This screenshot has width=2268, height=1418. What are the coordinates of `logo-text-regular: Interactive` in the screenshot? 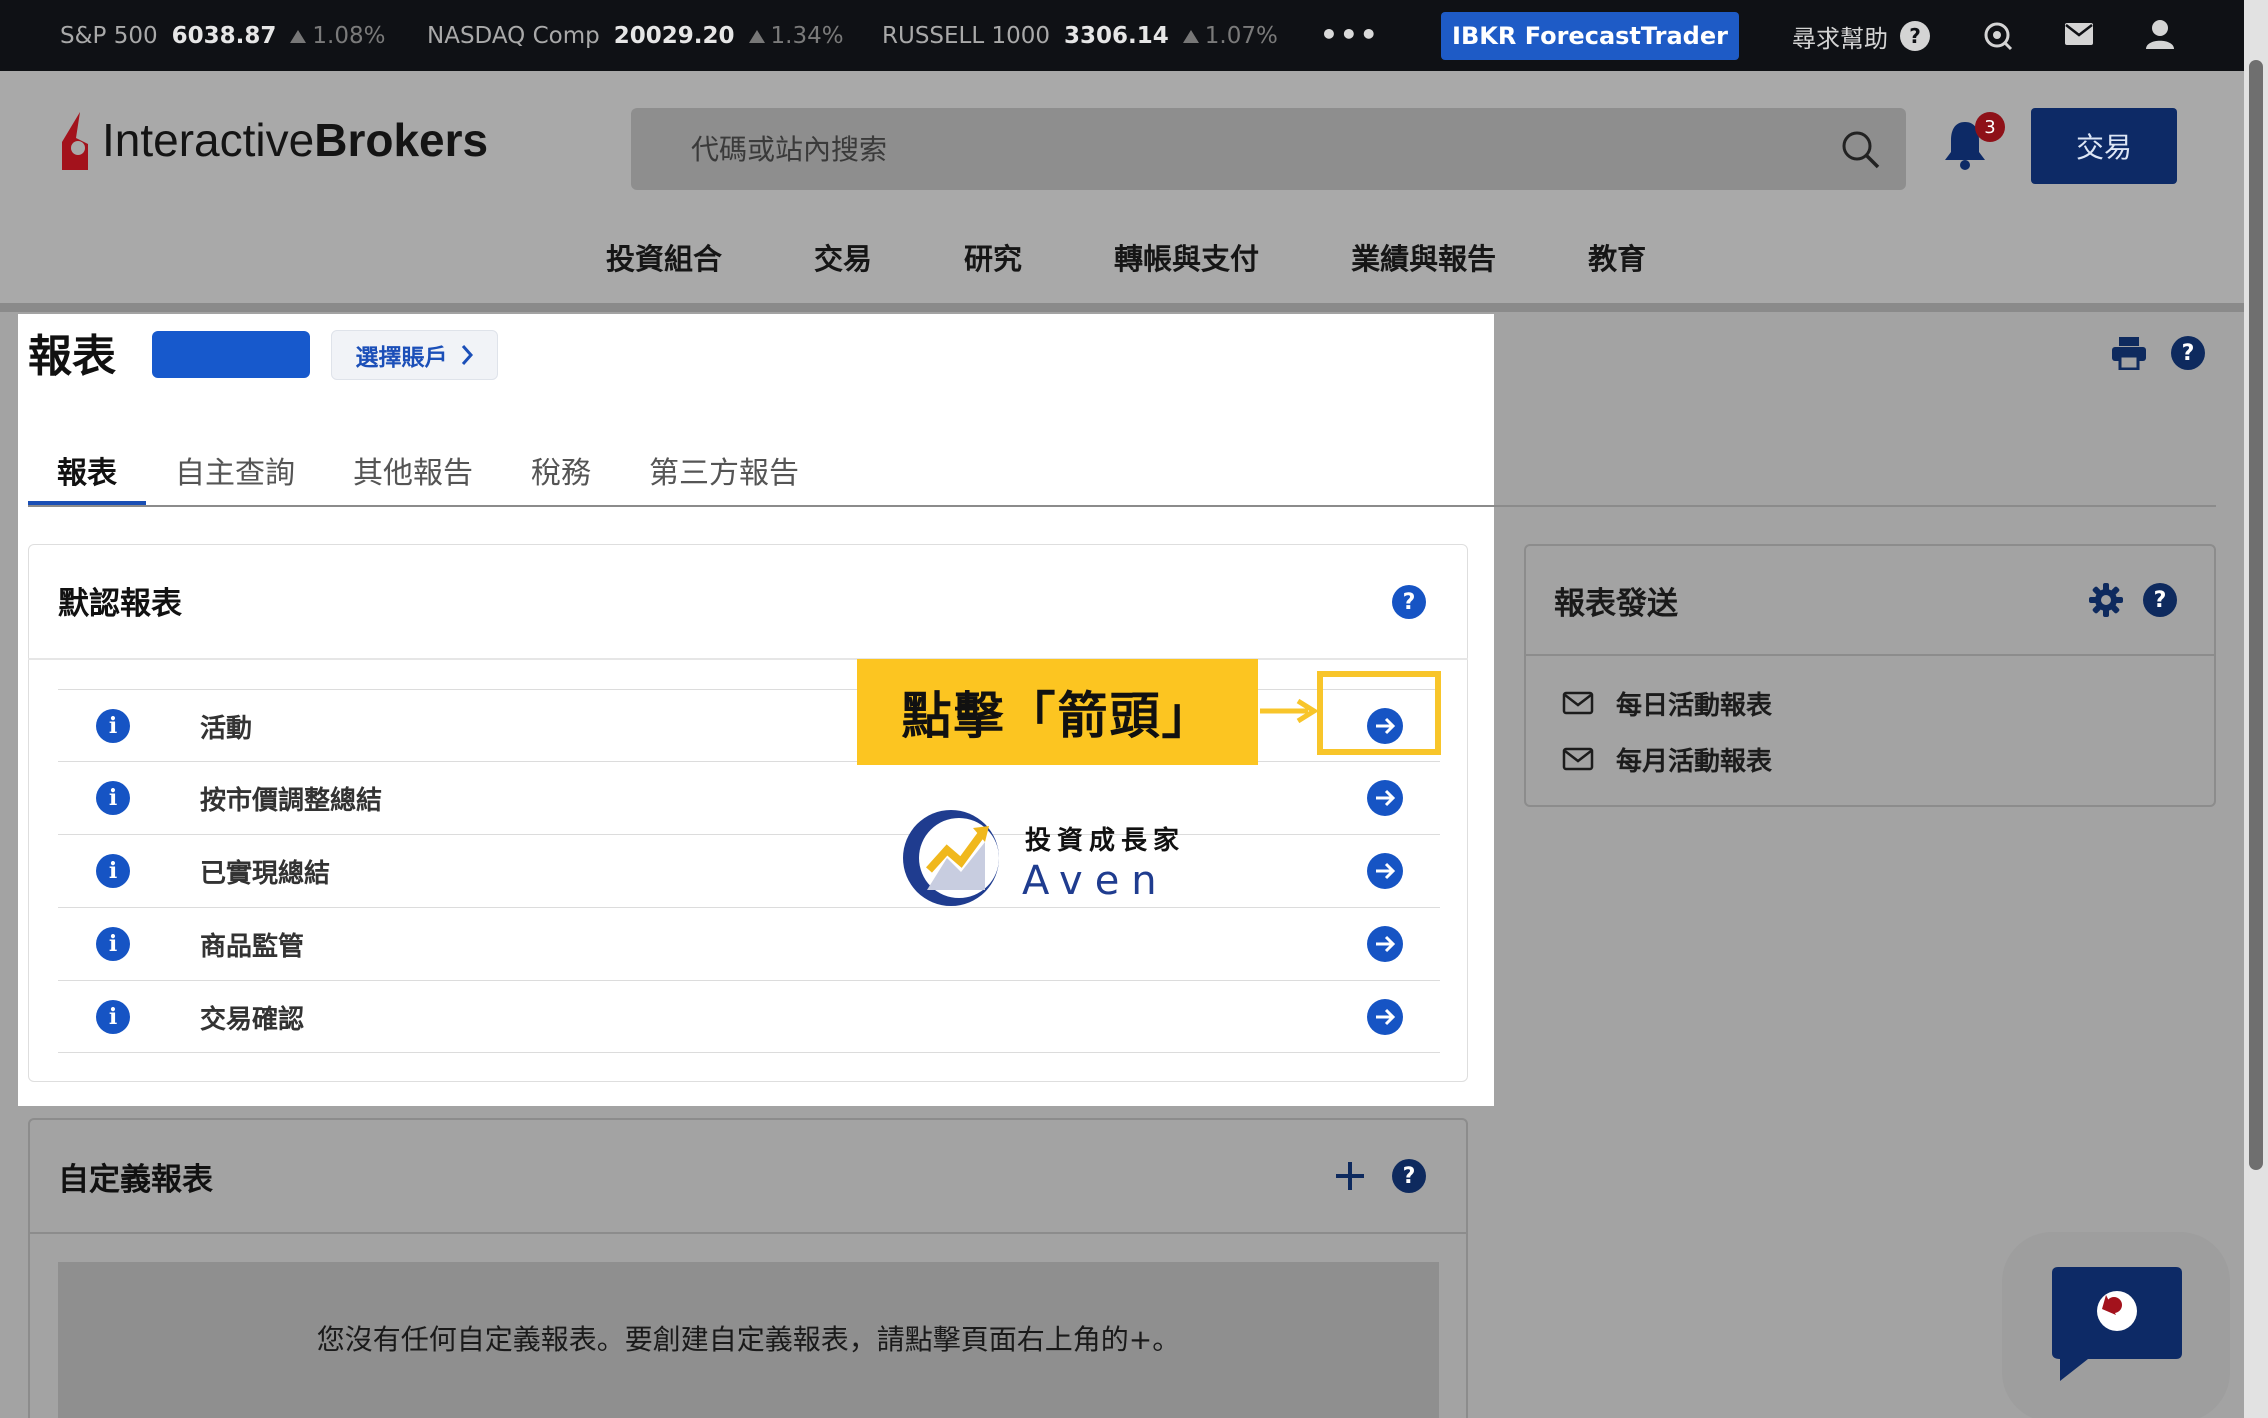 It's located at (208, 140).